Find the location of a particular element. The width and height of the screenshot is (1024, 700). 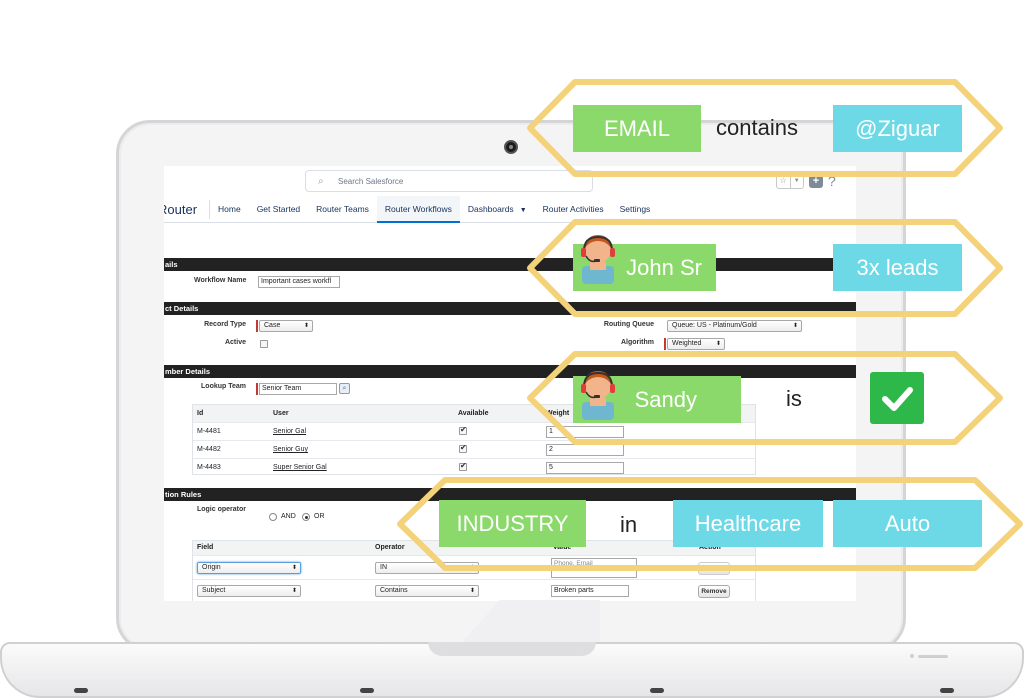

table-row: Origin ⬍ IN ⬍ Phone, Email Remove is located at coordinates (474, 567).